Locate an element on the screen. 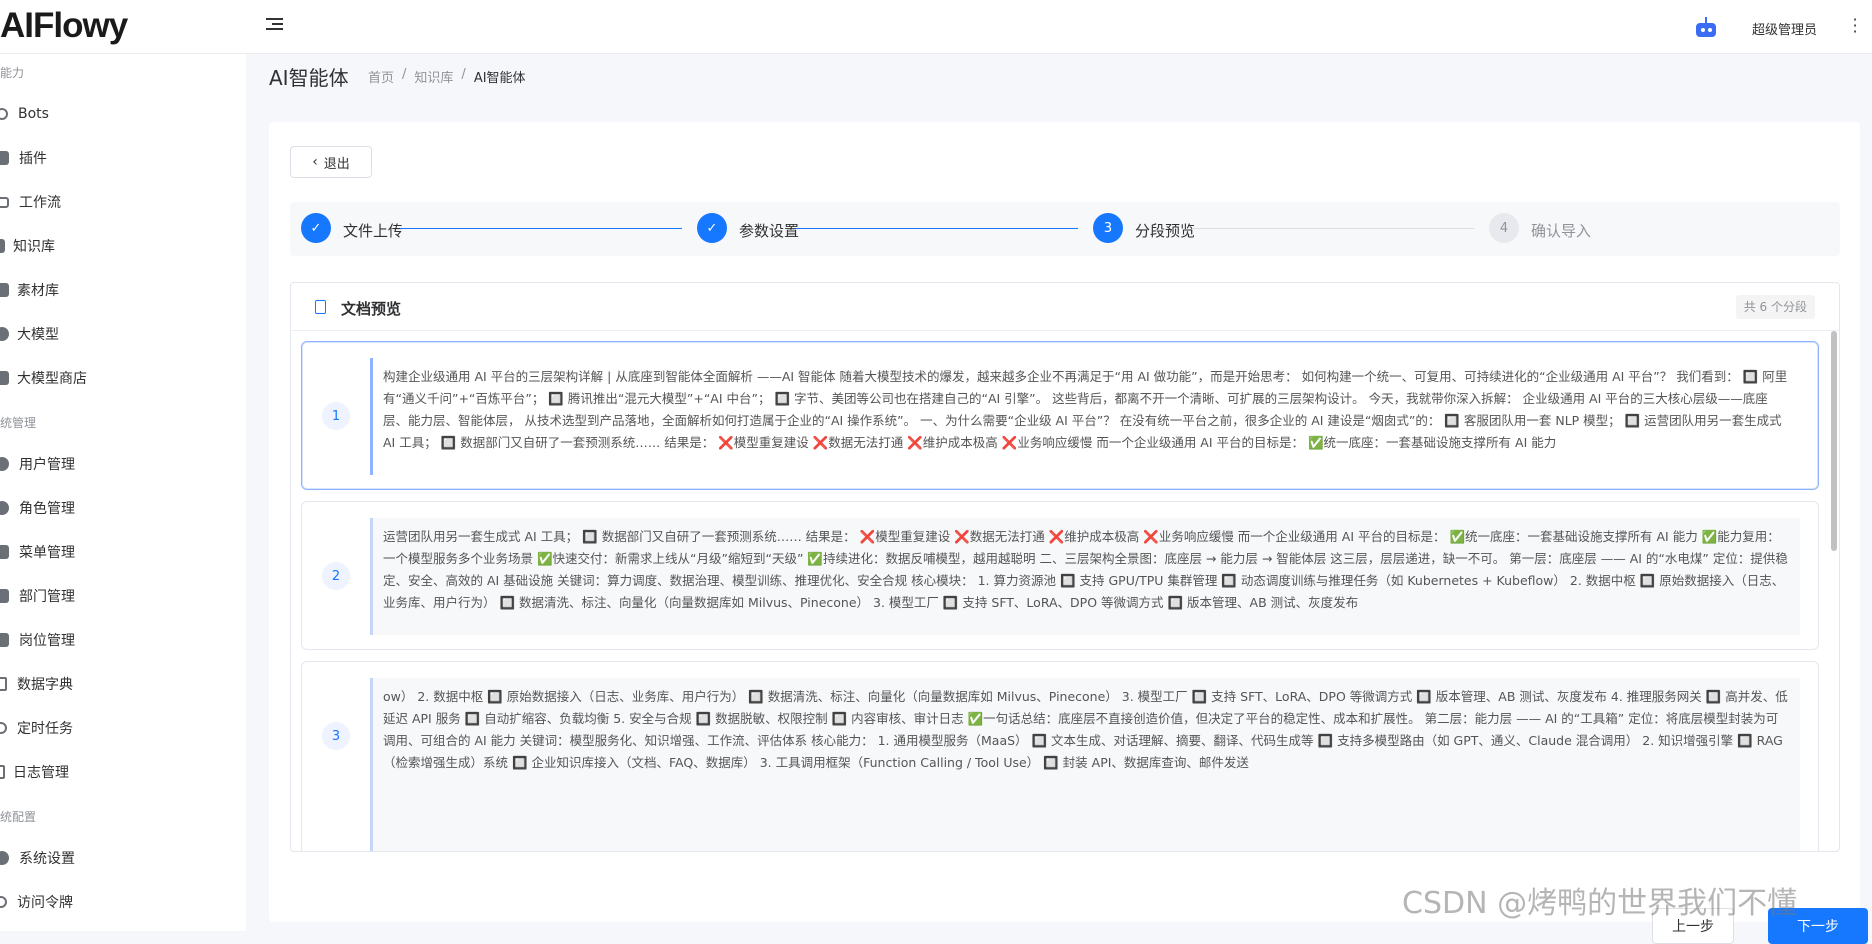  sidebar-group-config: 统配置 is located at coordinates (18, 817).